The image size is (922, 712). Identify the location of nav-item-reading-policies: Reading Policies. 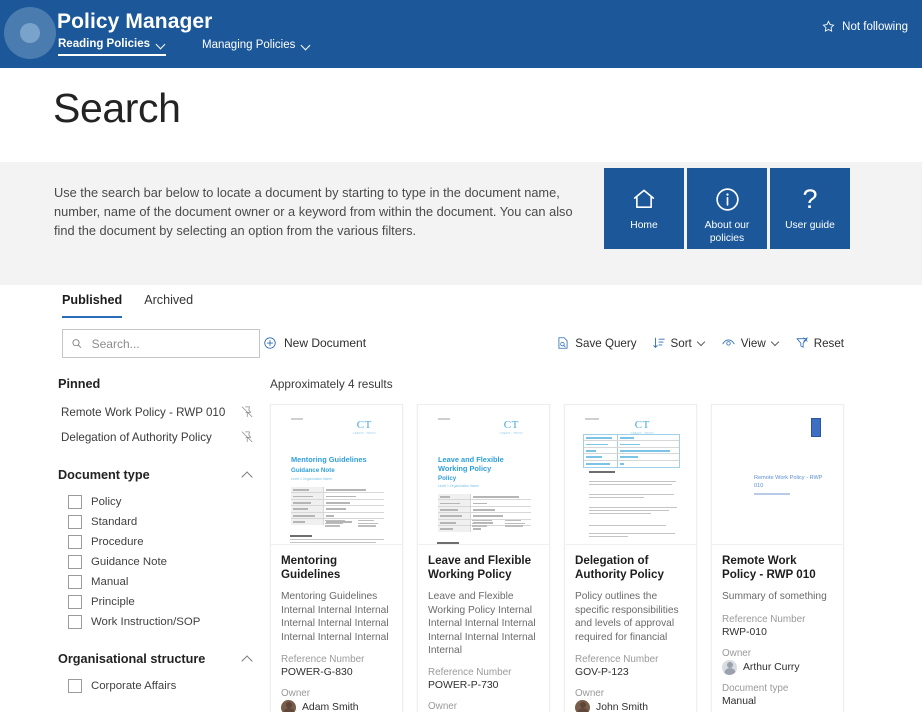
(112, 47).